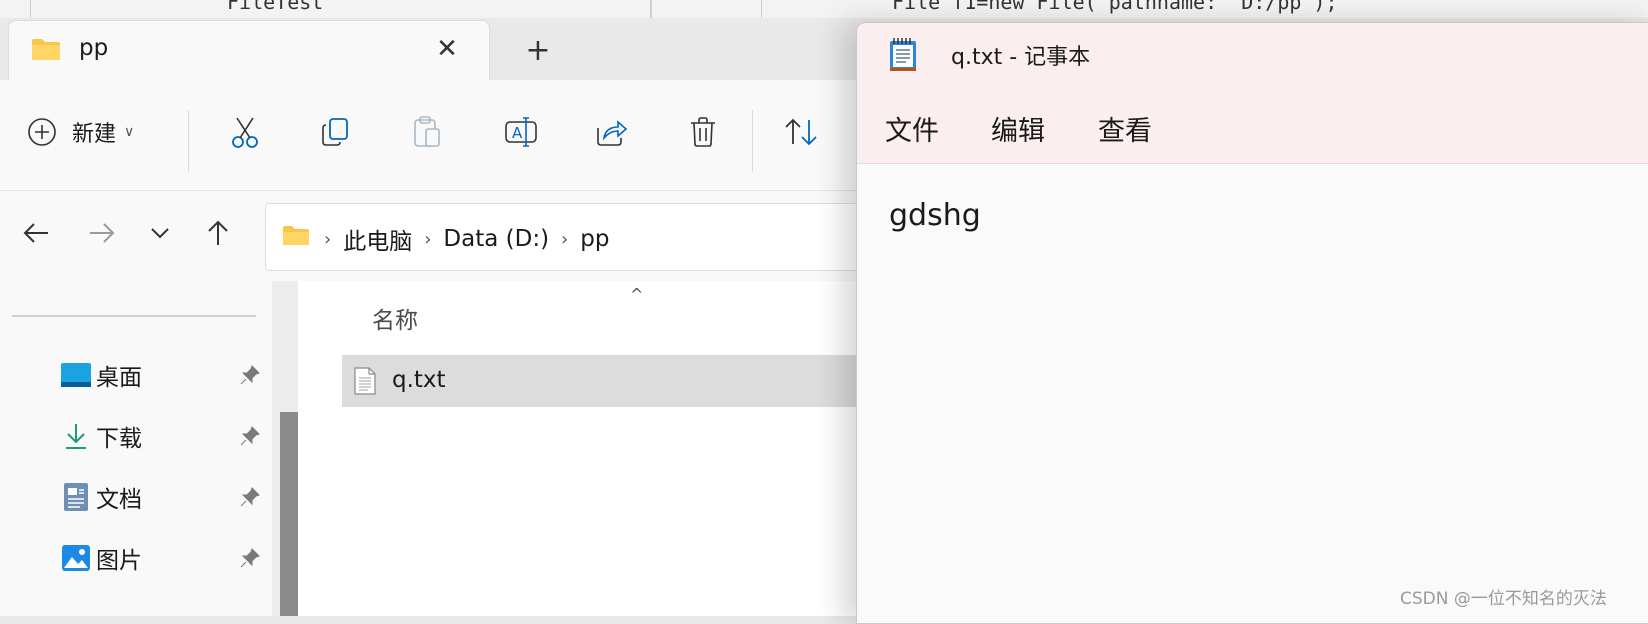 The height and width of the screenshot is (624, 1648). I want to click on background-code-text: File f1=new File("pathname: "D:/pp");, so click(1115, 7).